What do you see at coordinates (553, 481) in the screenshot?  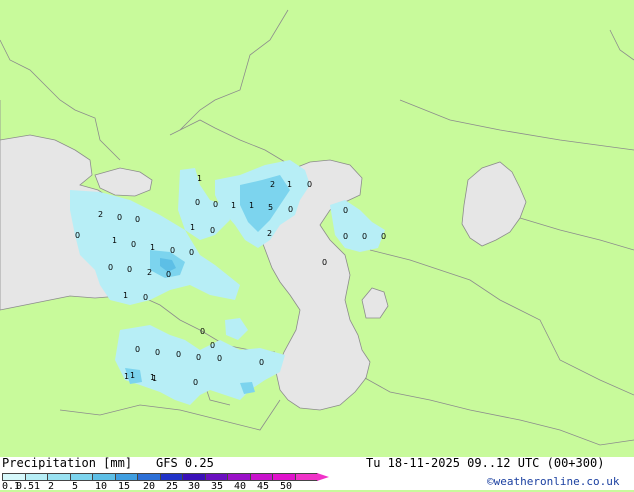 I see `credit-link: ©weatheronline.co.uk` at bounding box center [553, 481].